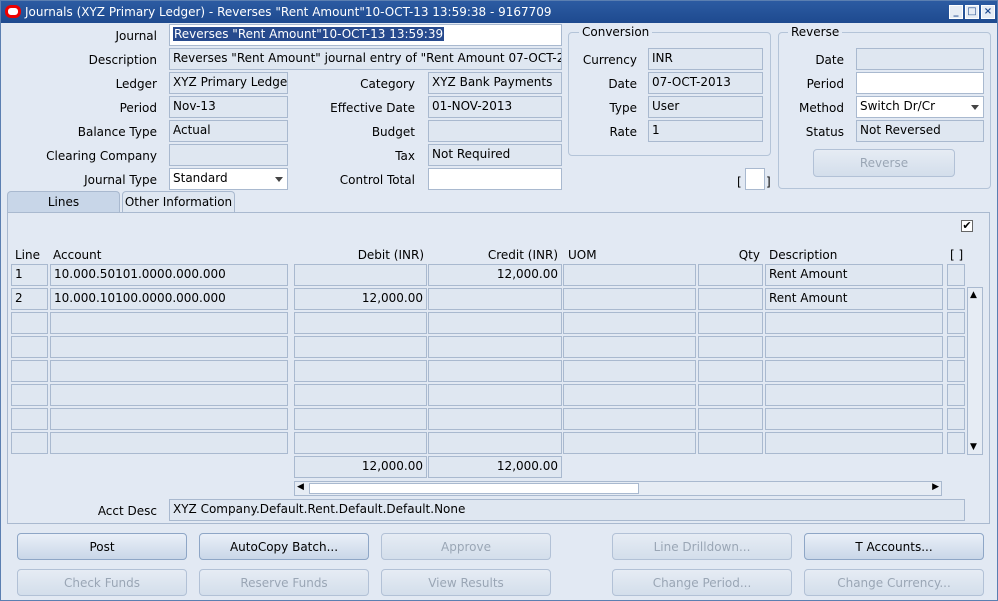 The image size is (998, 601). I want to click on check-funds-button: Check Funds, so click(102, 582).